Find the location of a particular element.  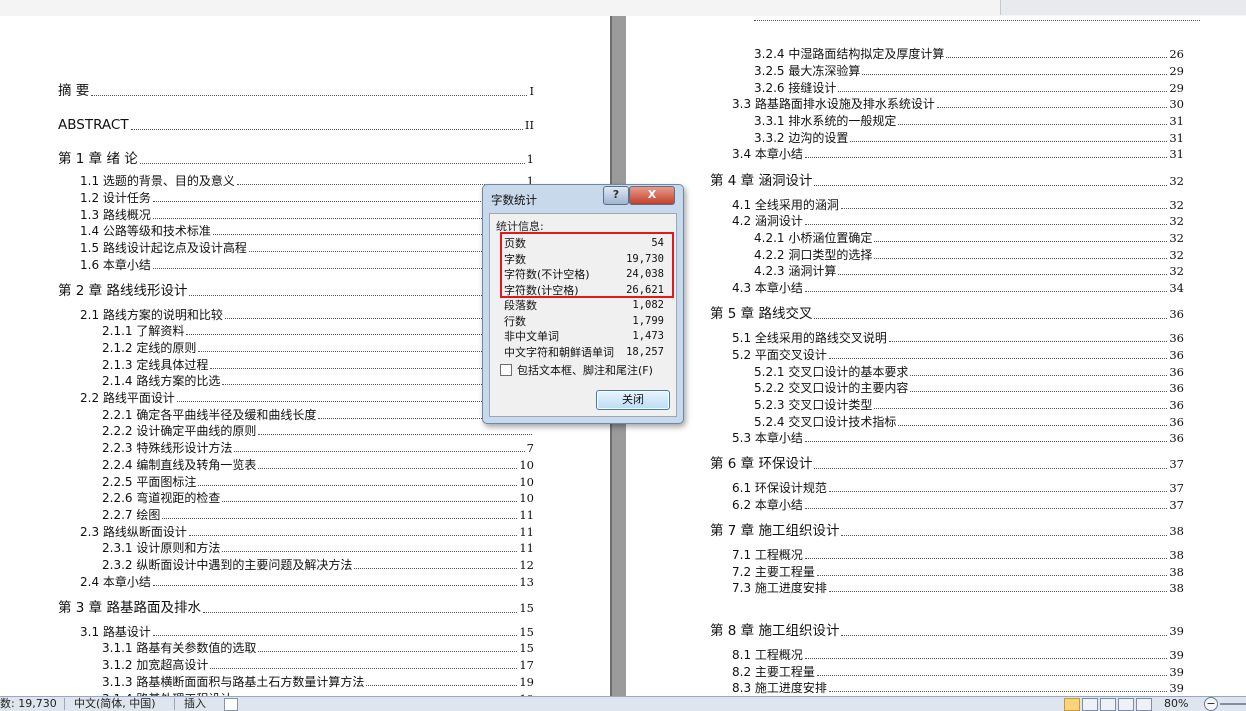

toc-entry: 7.1 工程概况 38 is located at coordinates (958, 555).